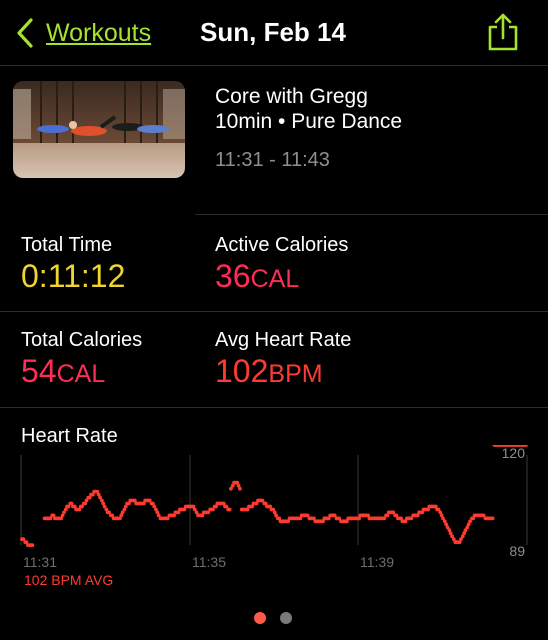 This screenshot has width=548, height=640. Describe the element at coordinates (260, 618) in the screenshot. I see `page-dot-active` at that location.